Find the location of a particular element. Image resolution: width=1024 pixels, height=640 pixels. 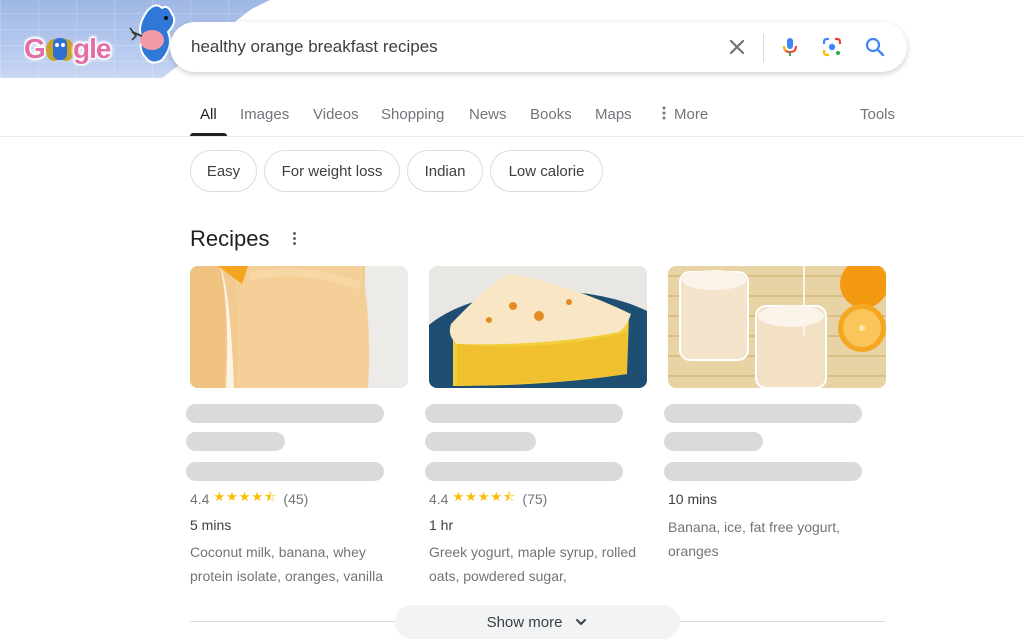

tab-images: Images is located at coordinates (264, 114).